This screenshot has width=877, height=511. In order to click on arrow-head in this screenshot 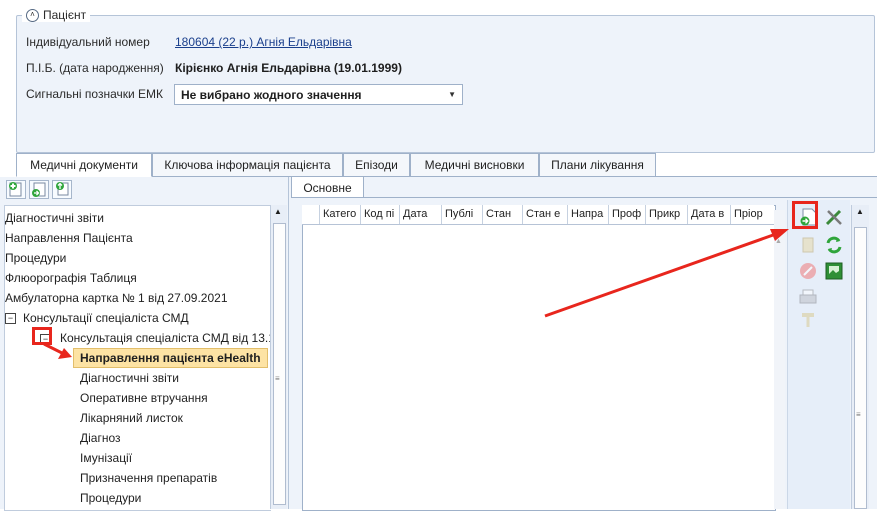, I will do `click(779, 235)`.